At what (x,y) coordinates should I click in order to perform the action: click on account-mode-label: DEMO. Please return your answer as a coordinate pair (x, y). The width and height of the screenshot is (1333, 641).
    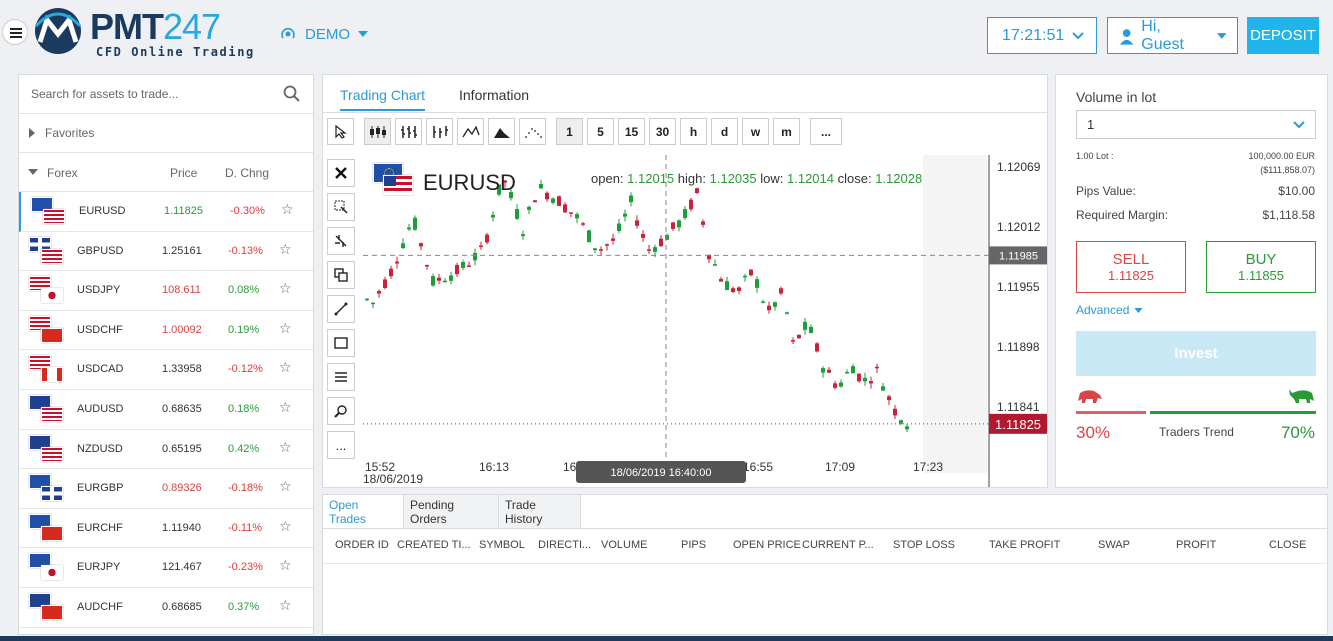
    Looking at the image, I should click on (327, 34).